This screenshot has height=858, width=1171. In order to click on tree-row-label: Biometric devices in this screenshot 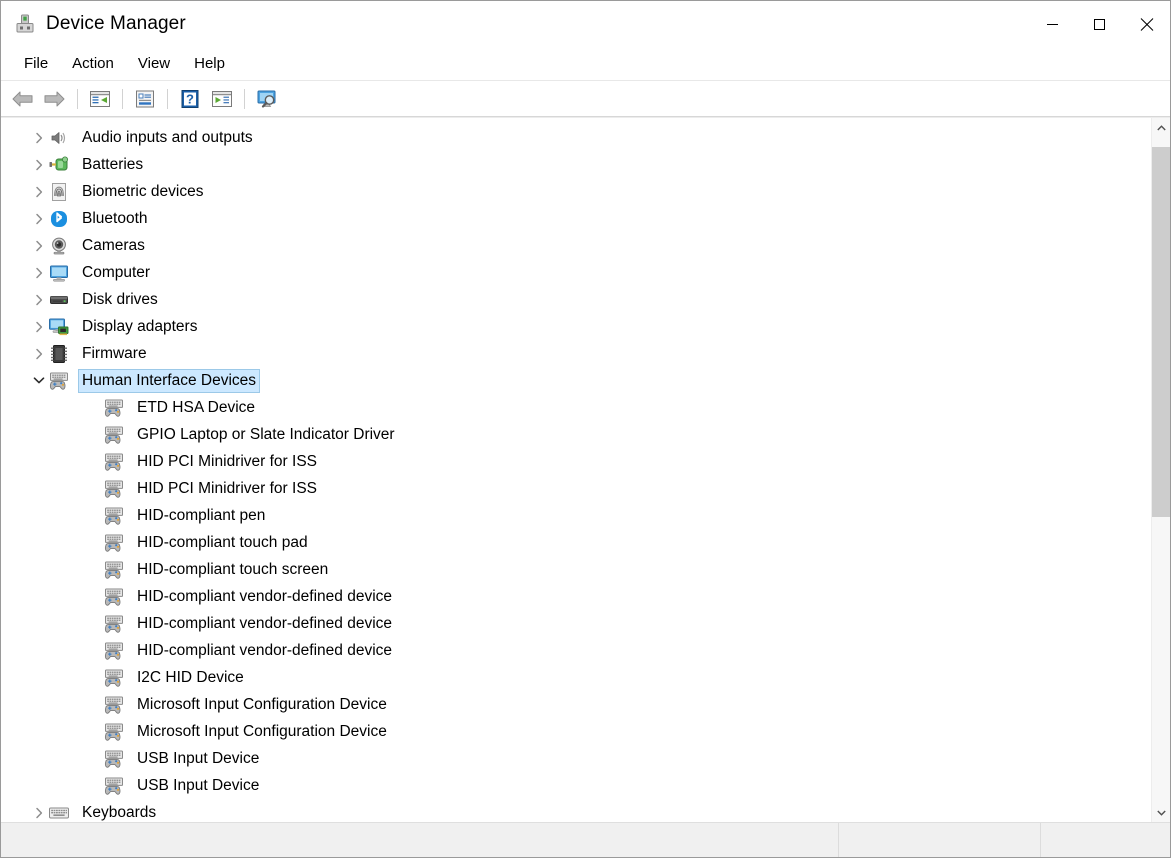, I will do `click(143, 191)`.